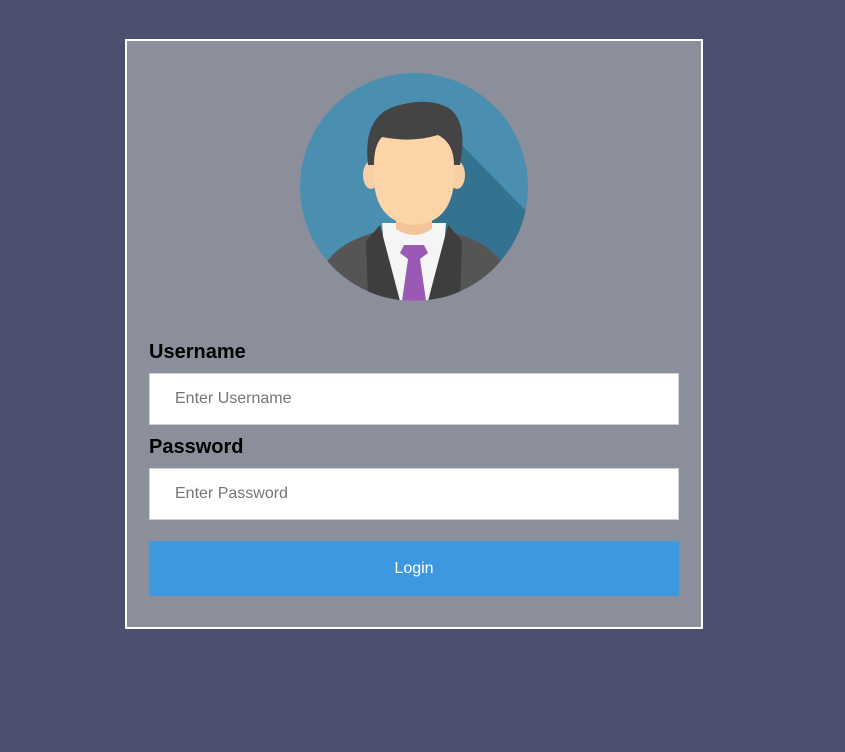 The height and width of the screenshot is (752, 845). I want to click on password-input, so click(414, 494).